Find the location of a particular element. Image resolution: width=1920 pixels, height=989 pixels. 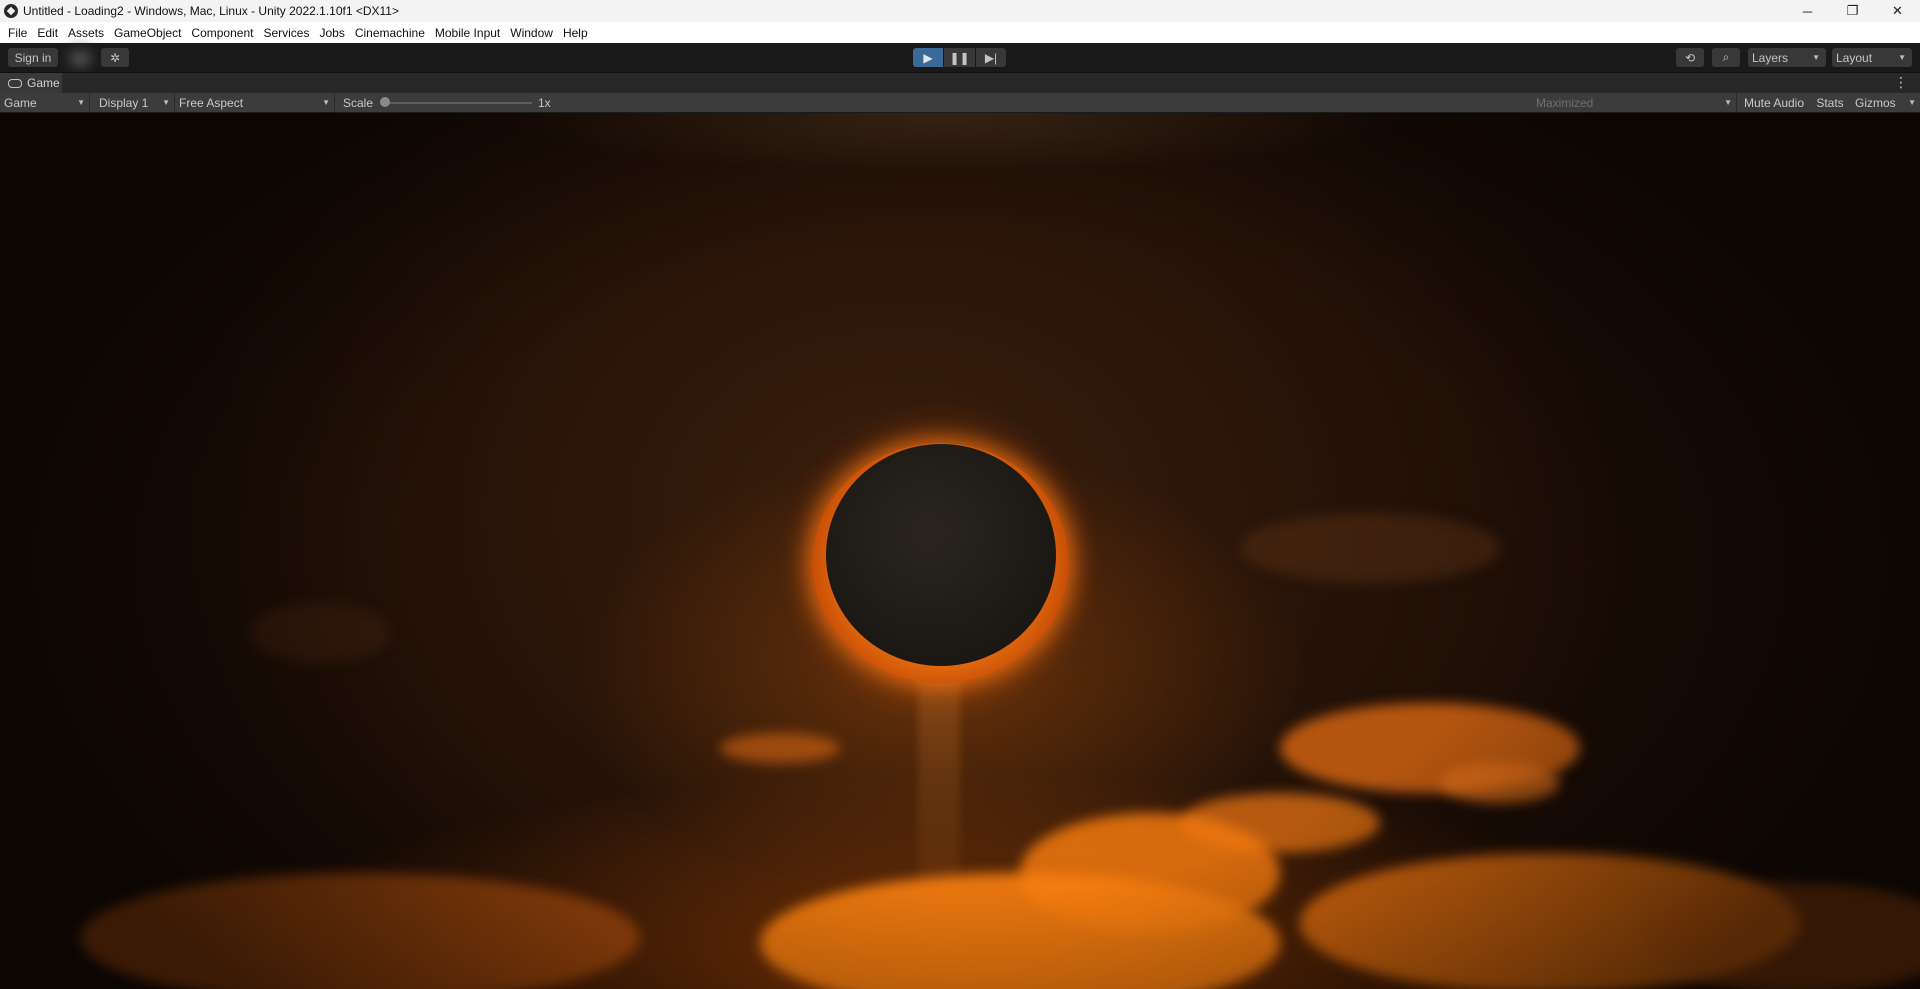

cloud-icon: ☁ is located at coordinates (80, 57).